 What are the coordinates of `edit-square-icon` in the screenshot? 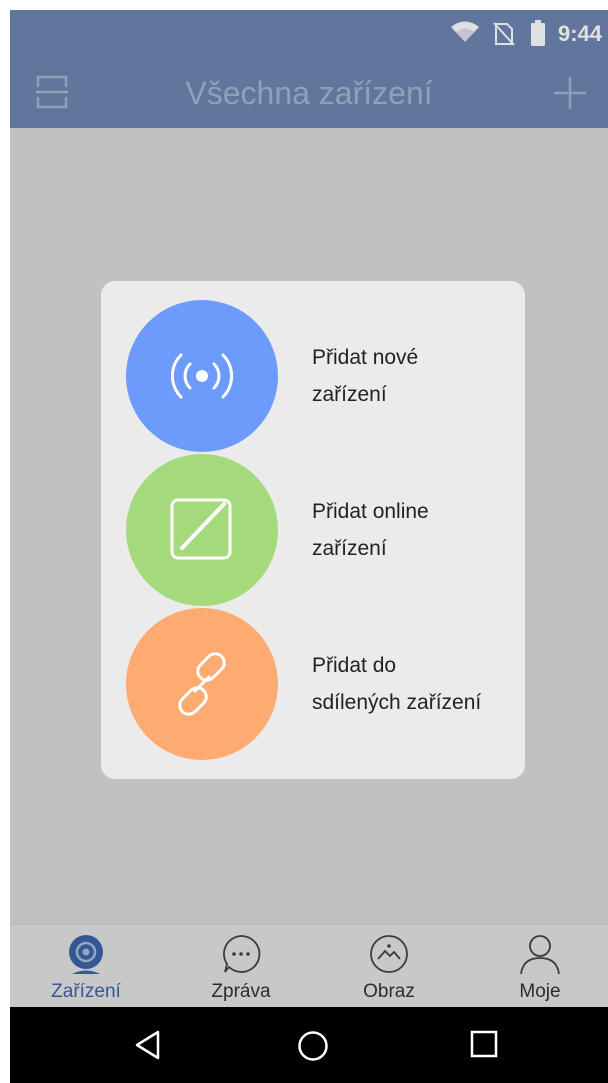 It's located at (202, 530).